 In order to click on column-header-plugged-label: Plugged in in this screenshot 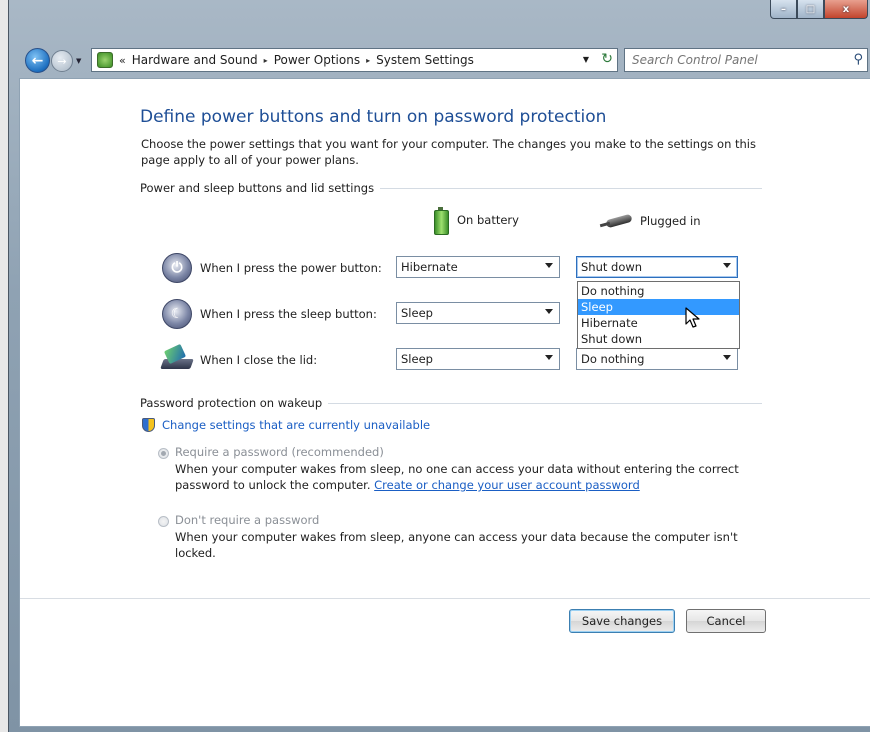, I will do `click(670, 221)`.